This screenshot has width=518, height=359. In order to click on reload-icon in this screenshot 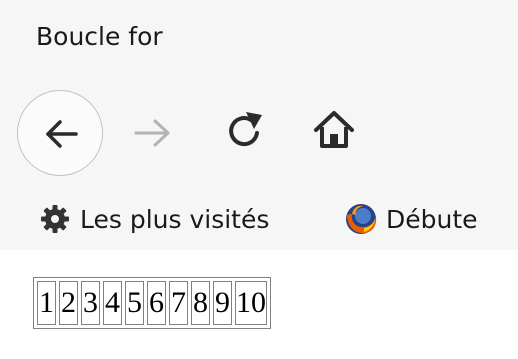, I will do `click(245, 129)`.